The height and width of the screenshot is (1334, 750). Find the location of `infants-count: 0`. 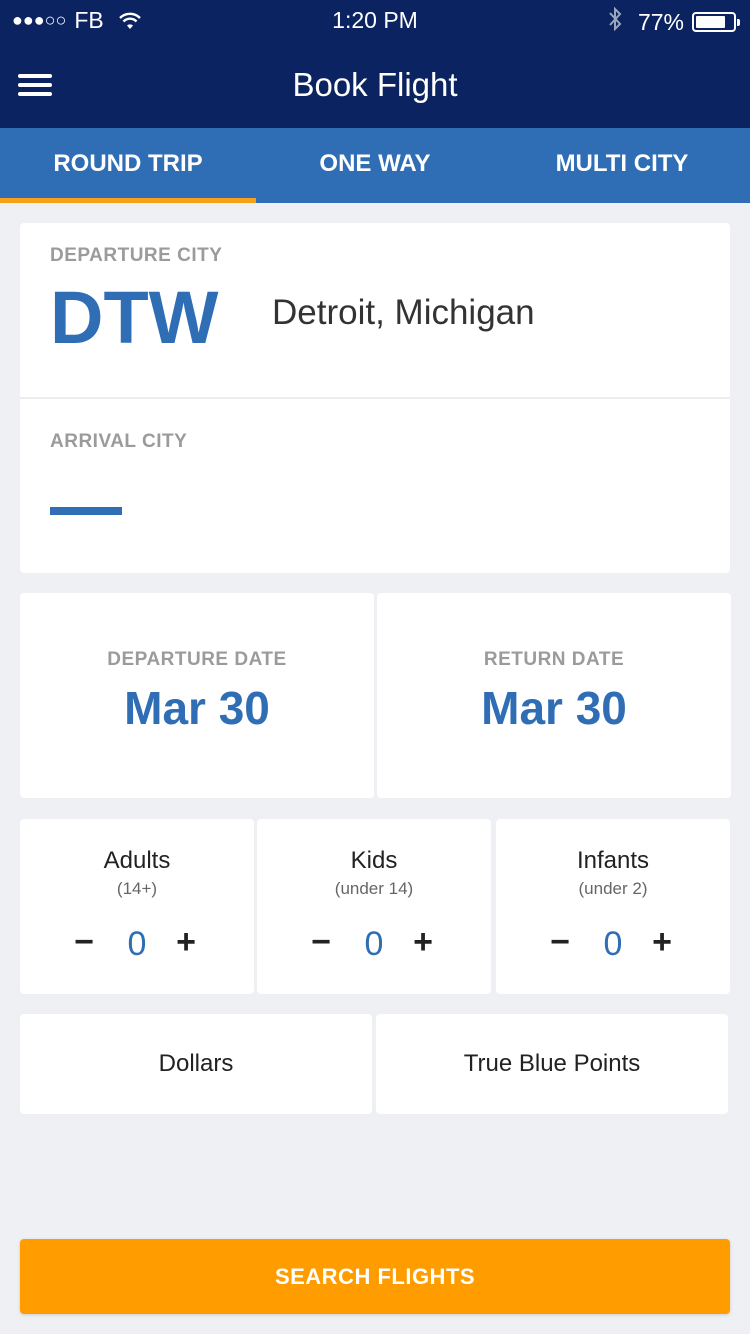

infants-count: 0 is located at coordinates (613, 944).